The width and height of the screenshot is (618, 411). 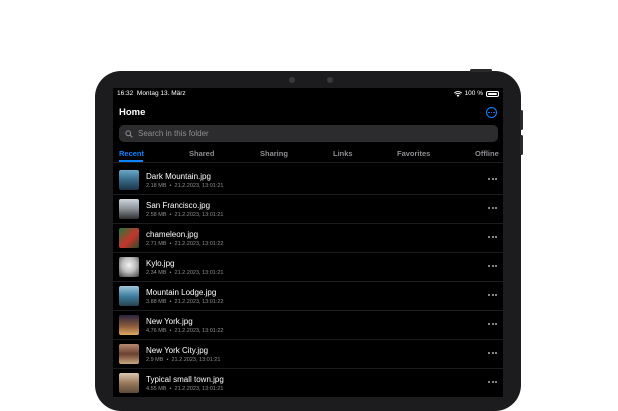 I want to click on file-name: chameleon.jpg, so click(x=172, y=234).